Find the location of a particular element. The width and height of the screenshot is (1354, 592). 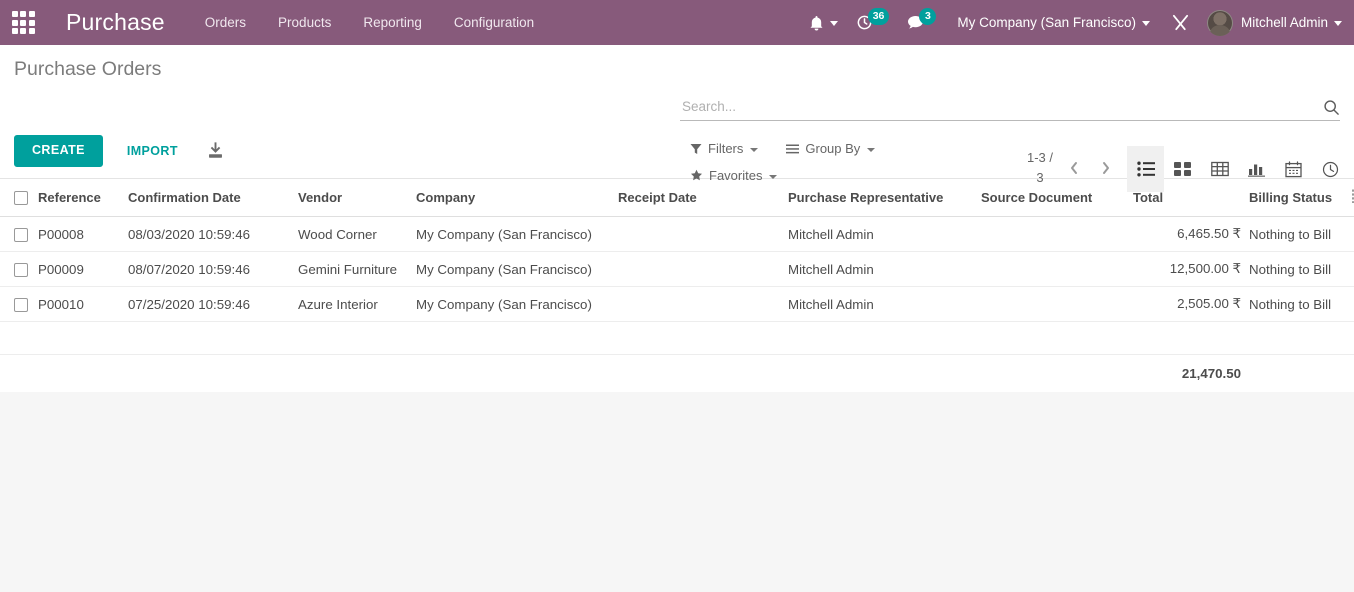

column-header-reference: Reference is located at coordinates (83, 198).